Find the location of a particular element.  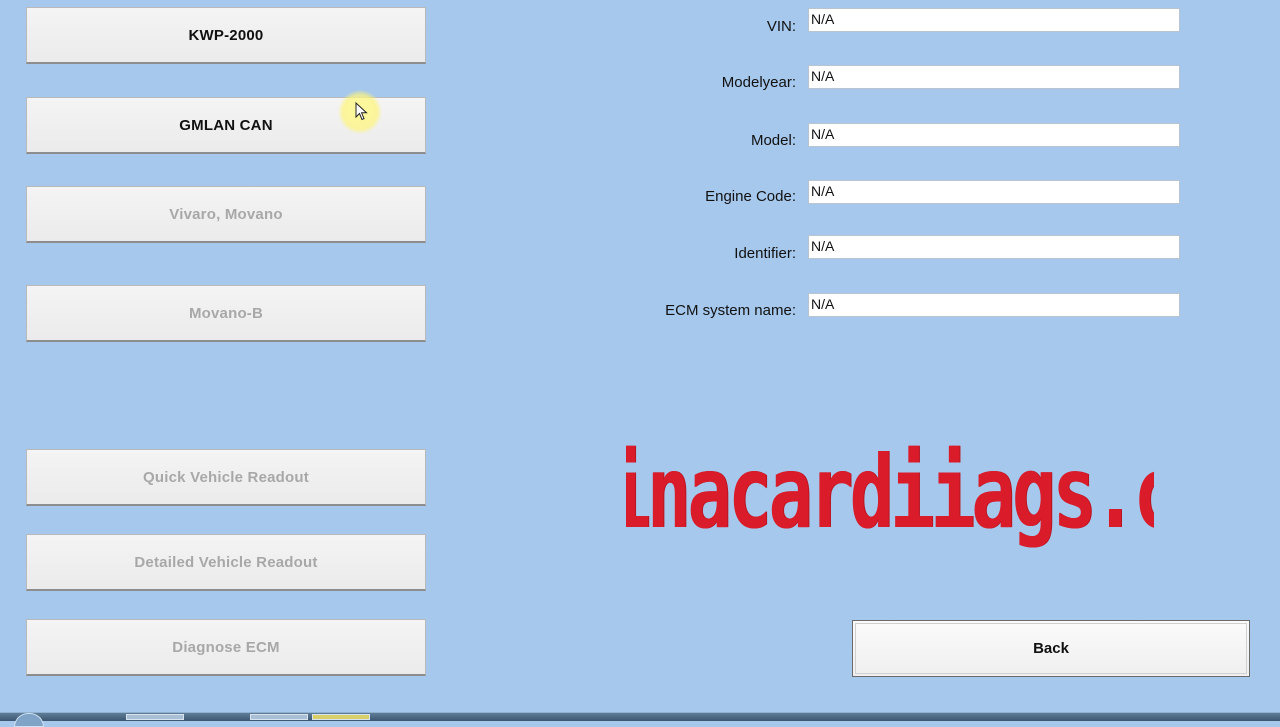

identifier-row: Identifier: N/A is located at coordinates (871, 248).